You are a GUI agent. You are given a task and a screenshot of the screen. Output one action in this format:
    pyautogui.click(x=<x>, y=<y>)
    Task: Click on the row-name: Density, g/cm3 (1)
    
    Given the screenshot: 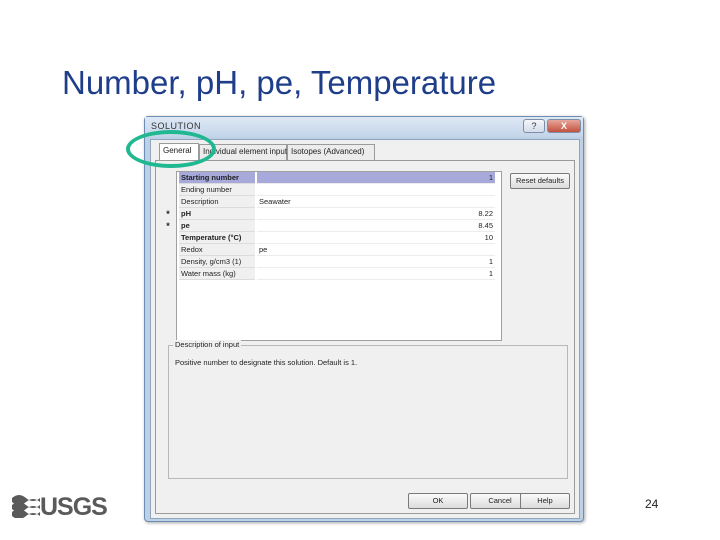 What is the action you would take?
    pyautogui.click(x=217, y=262)
    